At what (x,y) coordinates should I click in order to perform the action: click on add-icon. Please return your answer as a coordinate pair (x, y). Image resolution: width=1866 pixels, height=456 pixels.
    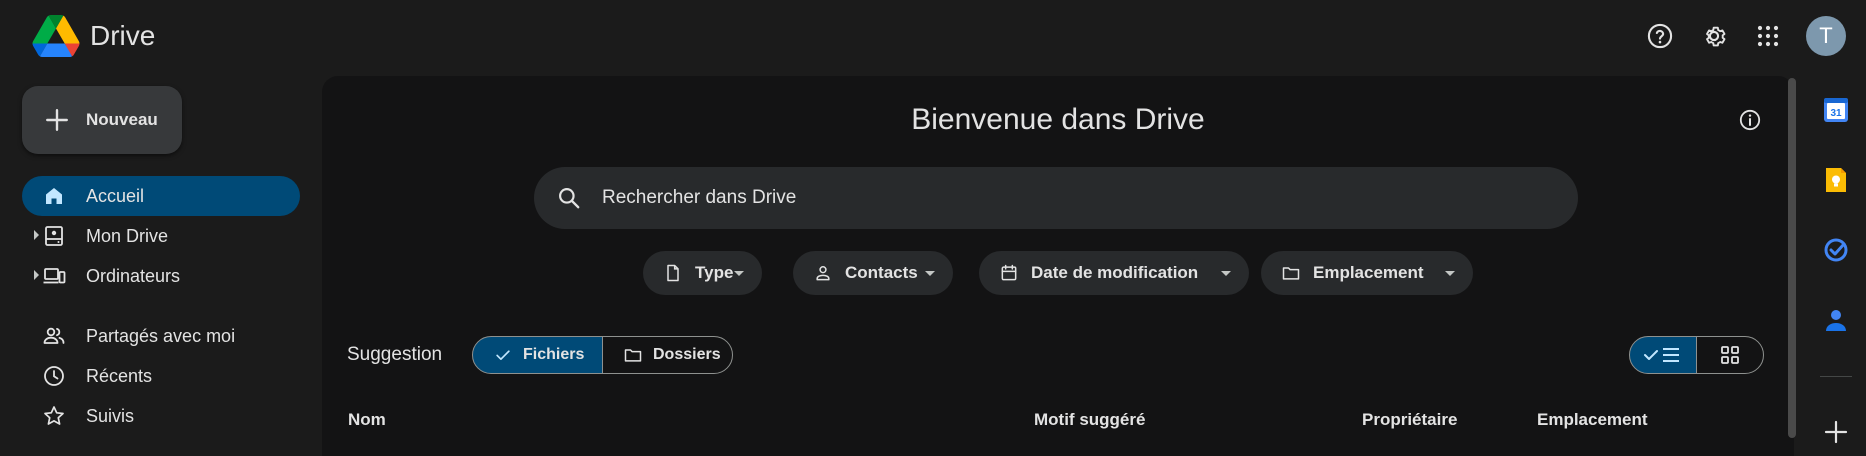
    Looking at the image, I should click on (1836, 432).